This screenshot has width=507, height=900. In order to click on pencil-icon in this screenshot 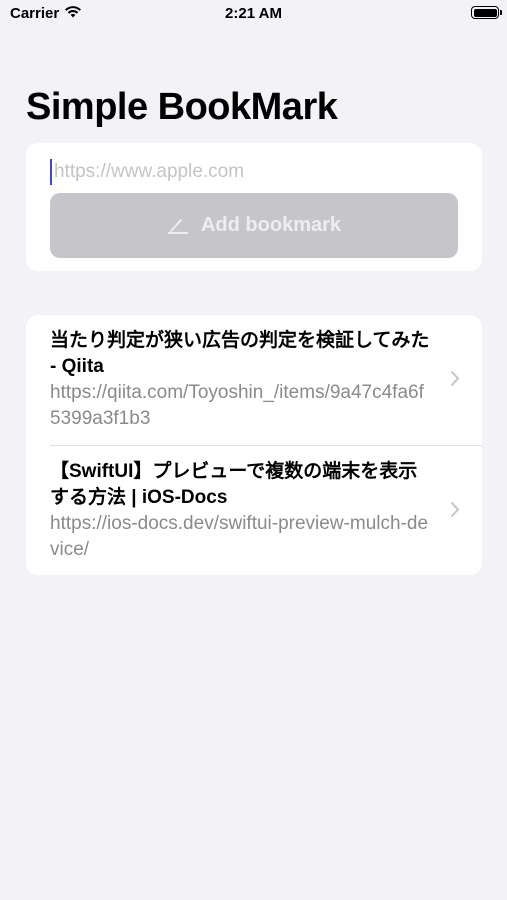, I will do `click(178, 226)`.